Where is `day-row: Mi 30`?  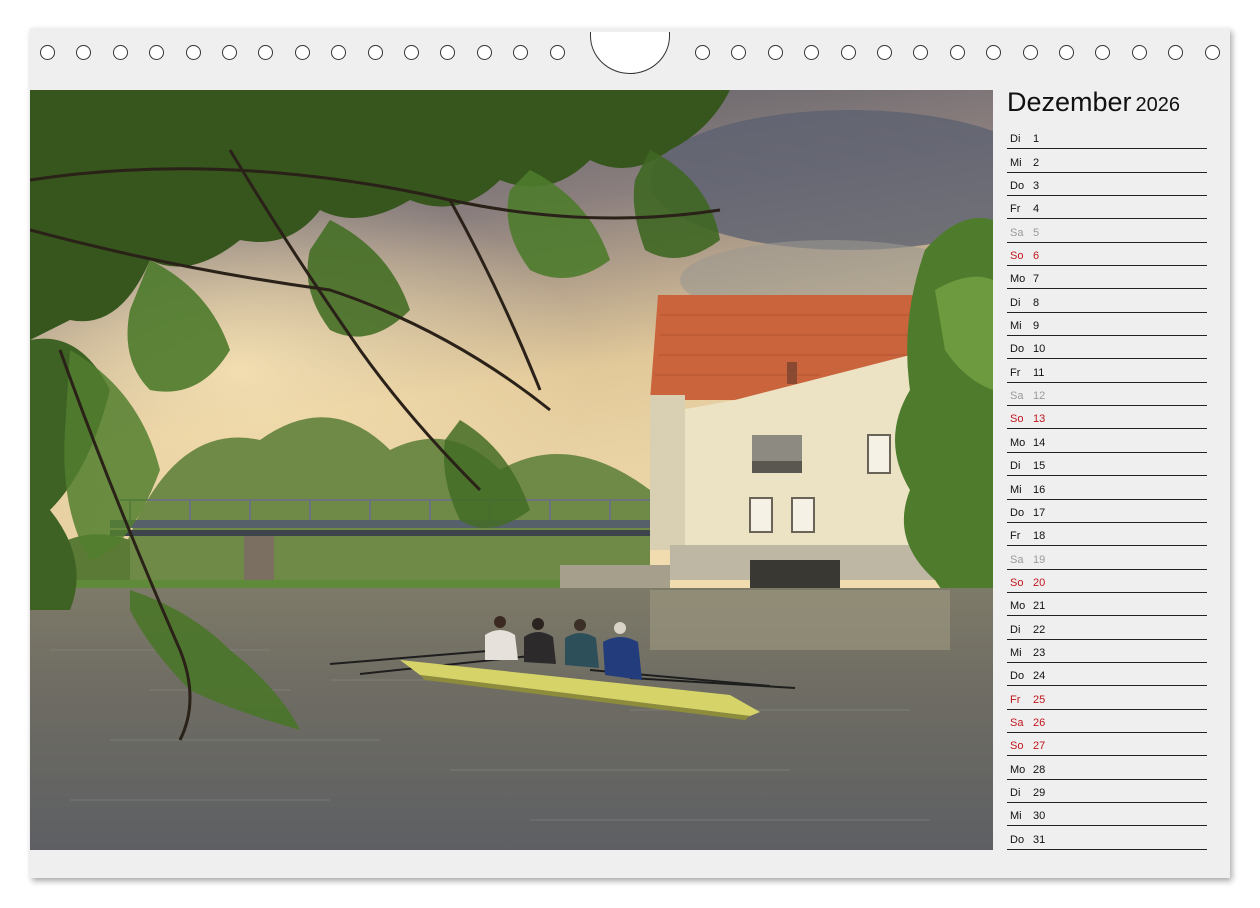
day-row: Mi 30 is located at coordinates (1107, 815).